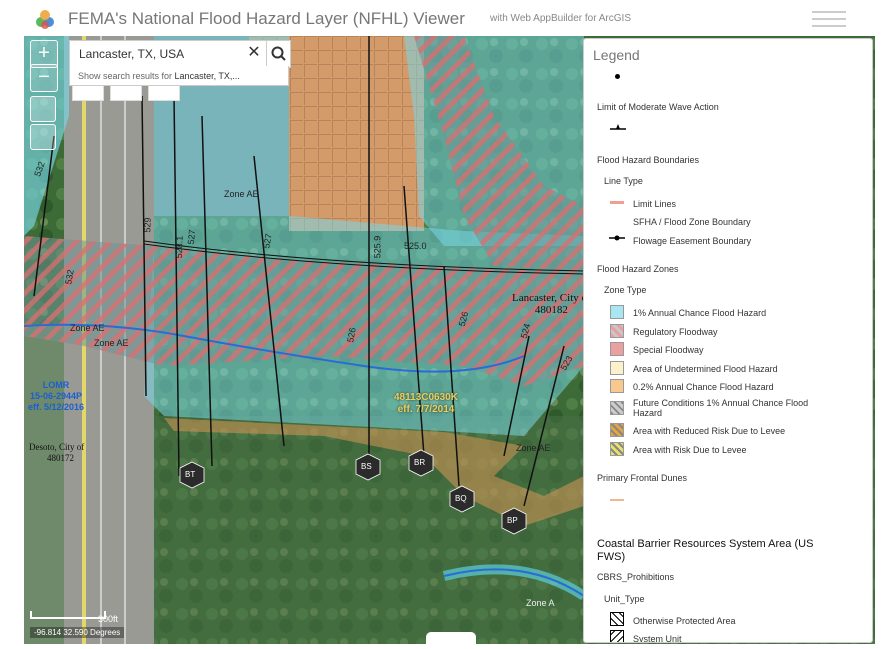  What do you see at coordinates (618, 127) in the screenshot?
I see `wave-limit-line-icon` at bounding box center [618, 127].